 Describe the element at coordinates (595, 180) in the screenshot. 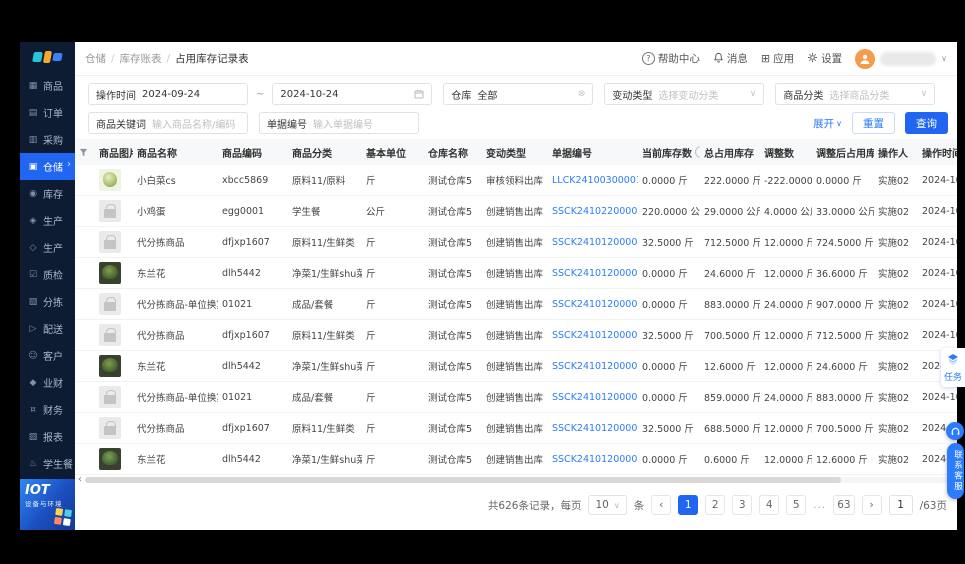

I see `doc-no-link: LLCK24100300001` at that location.